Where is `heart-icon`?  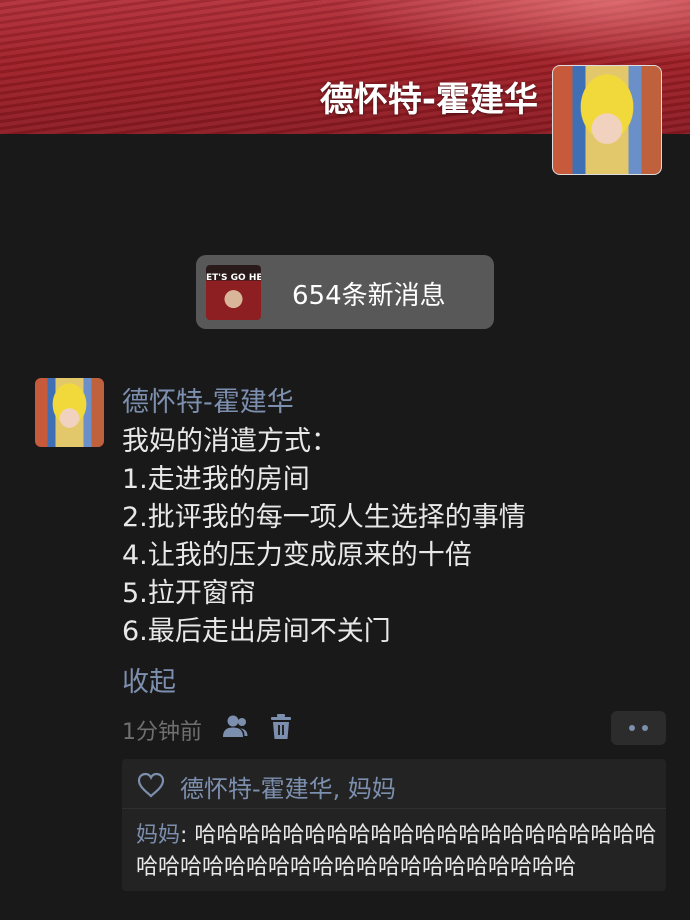
heart-icon is located at coordinates (151, 785).